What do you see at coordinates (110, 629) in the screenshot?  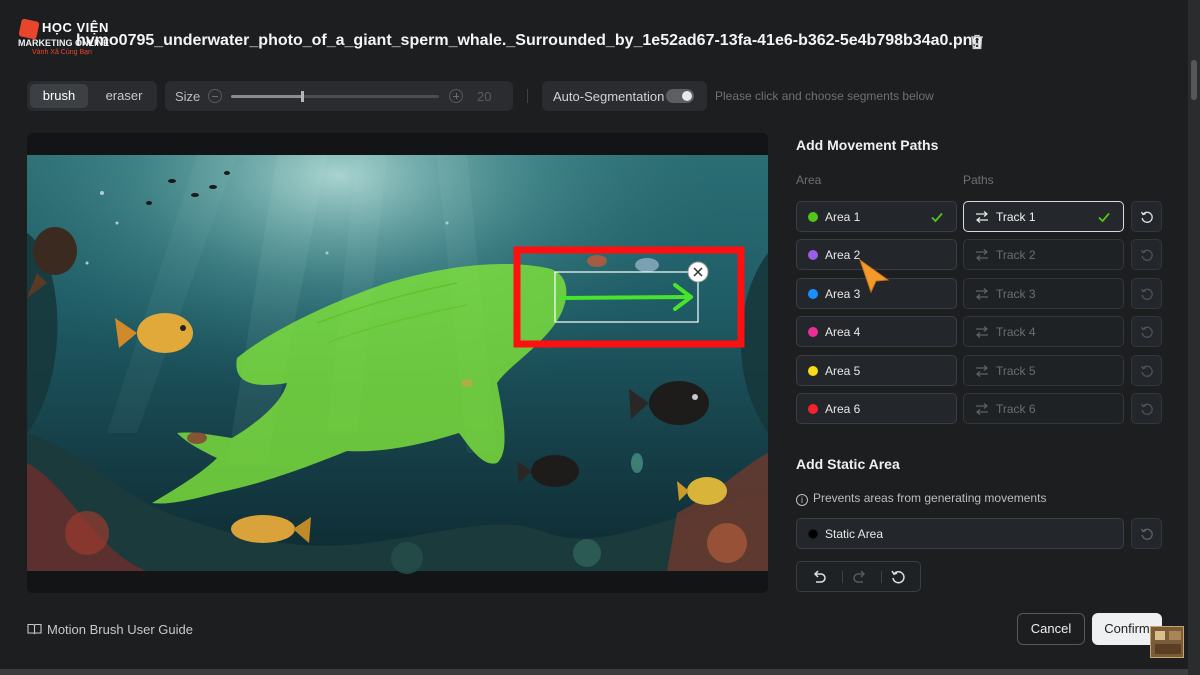 I see `user-guide-link: Motion Brush User Guide` at bounding box center [110, 629].